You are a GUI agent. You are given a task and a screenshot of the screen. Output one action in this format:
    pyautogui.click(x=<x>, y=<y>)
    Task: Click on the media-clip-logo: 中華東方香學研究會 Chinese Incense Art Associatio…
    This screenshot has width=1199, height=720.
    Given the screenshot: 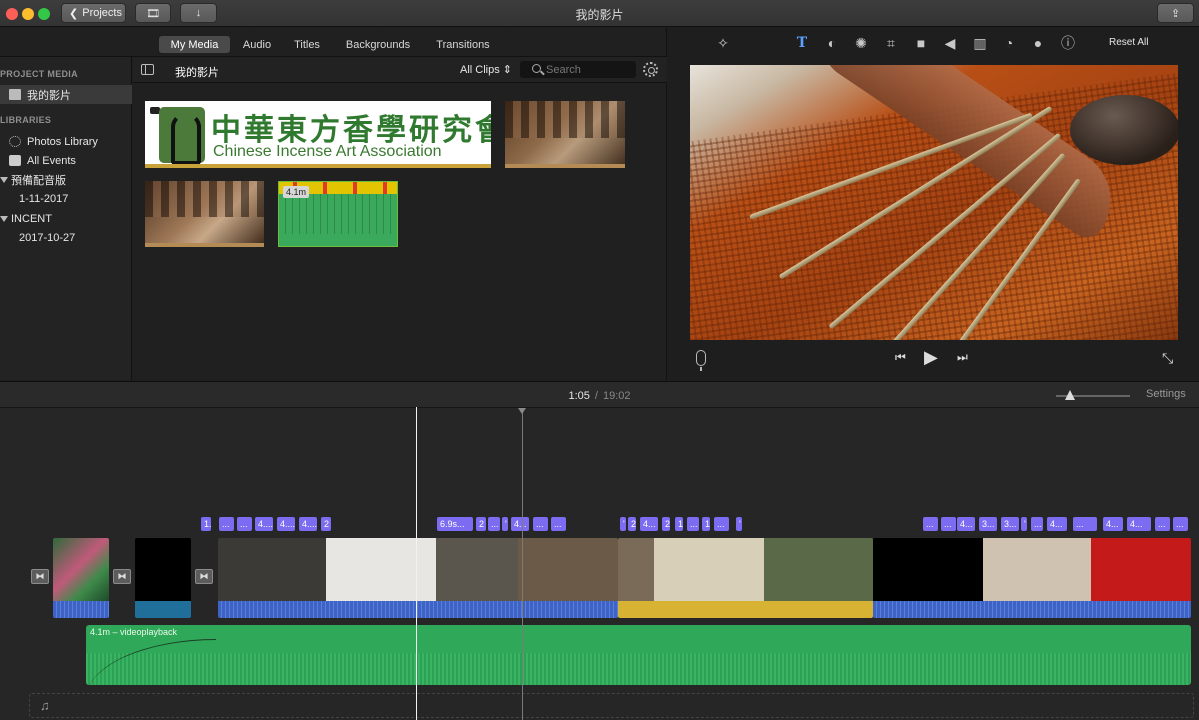 What is the action you would take?
    pyautogui.click(x=318, y=134)
    